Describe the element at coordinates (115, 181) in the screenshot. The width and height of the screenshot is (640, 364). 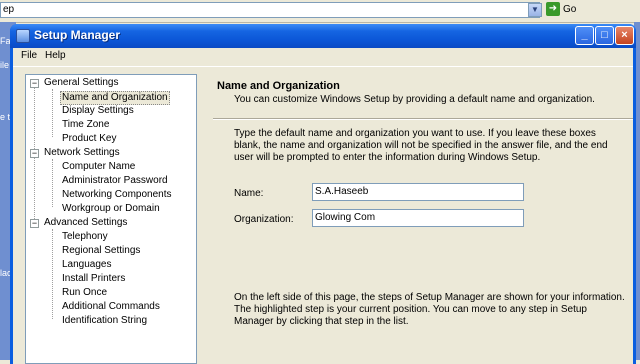
I see `tree-item-administrator-password: Administrator Password` at that location.